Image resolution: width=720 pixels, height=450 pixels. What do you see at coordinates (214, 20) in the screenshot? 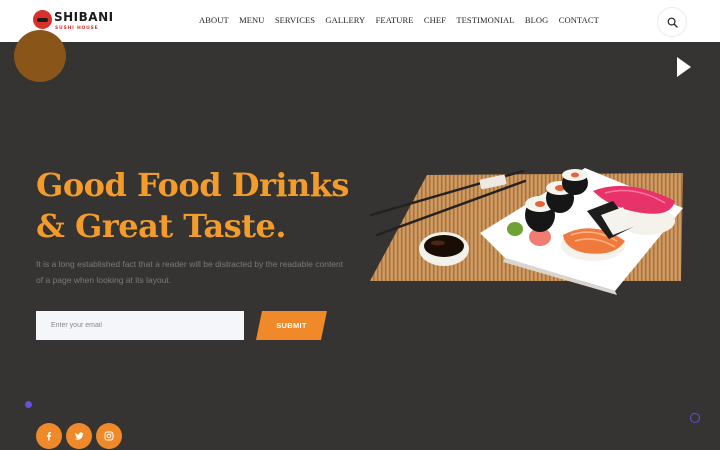
I see `nav-item-about: ABOUT` at bounding box center [214, 20].